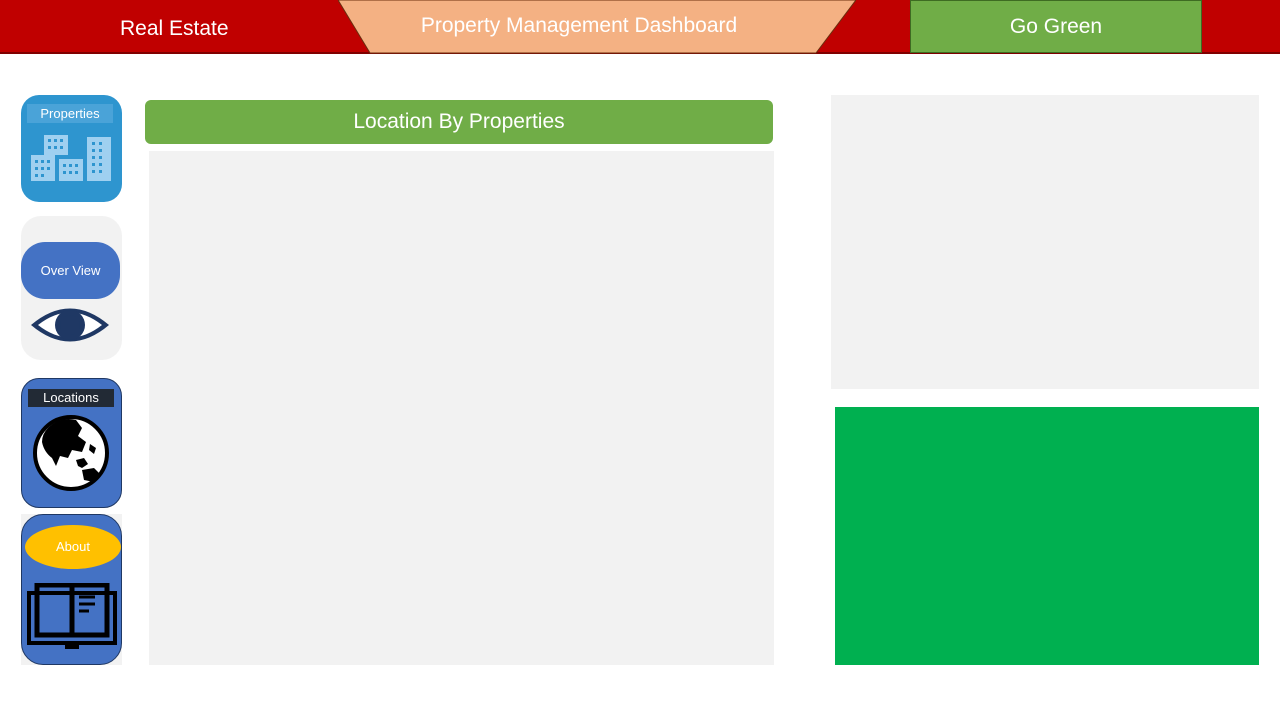 The image size is (1280, 720). What do you see at coordinates (71, 158) in the screenshot?
I see `buildings-icon` at bounding box center [71, 158].